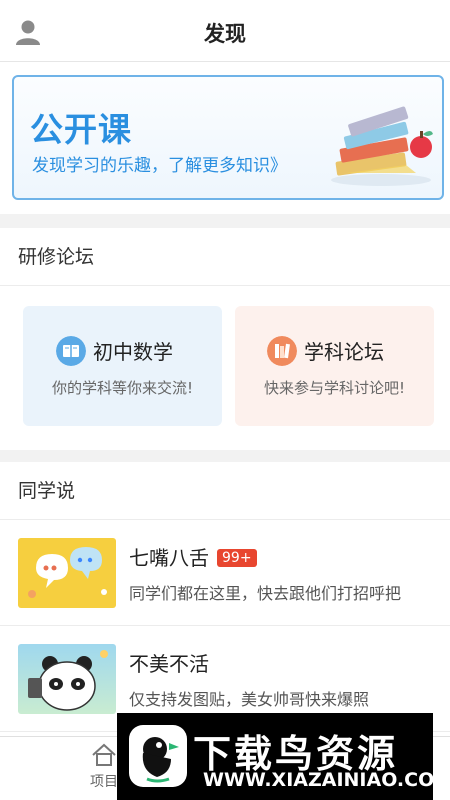  I want to click on list-item-chat: 七嘴八舌 99+ 同学们都在这里，快去跟他们打招呼把, so click(225, 573).